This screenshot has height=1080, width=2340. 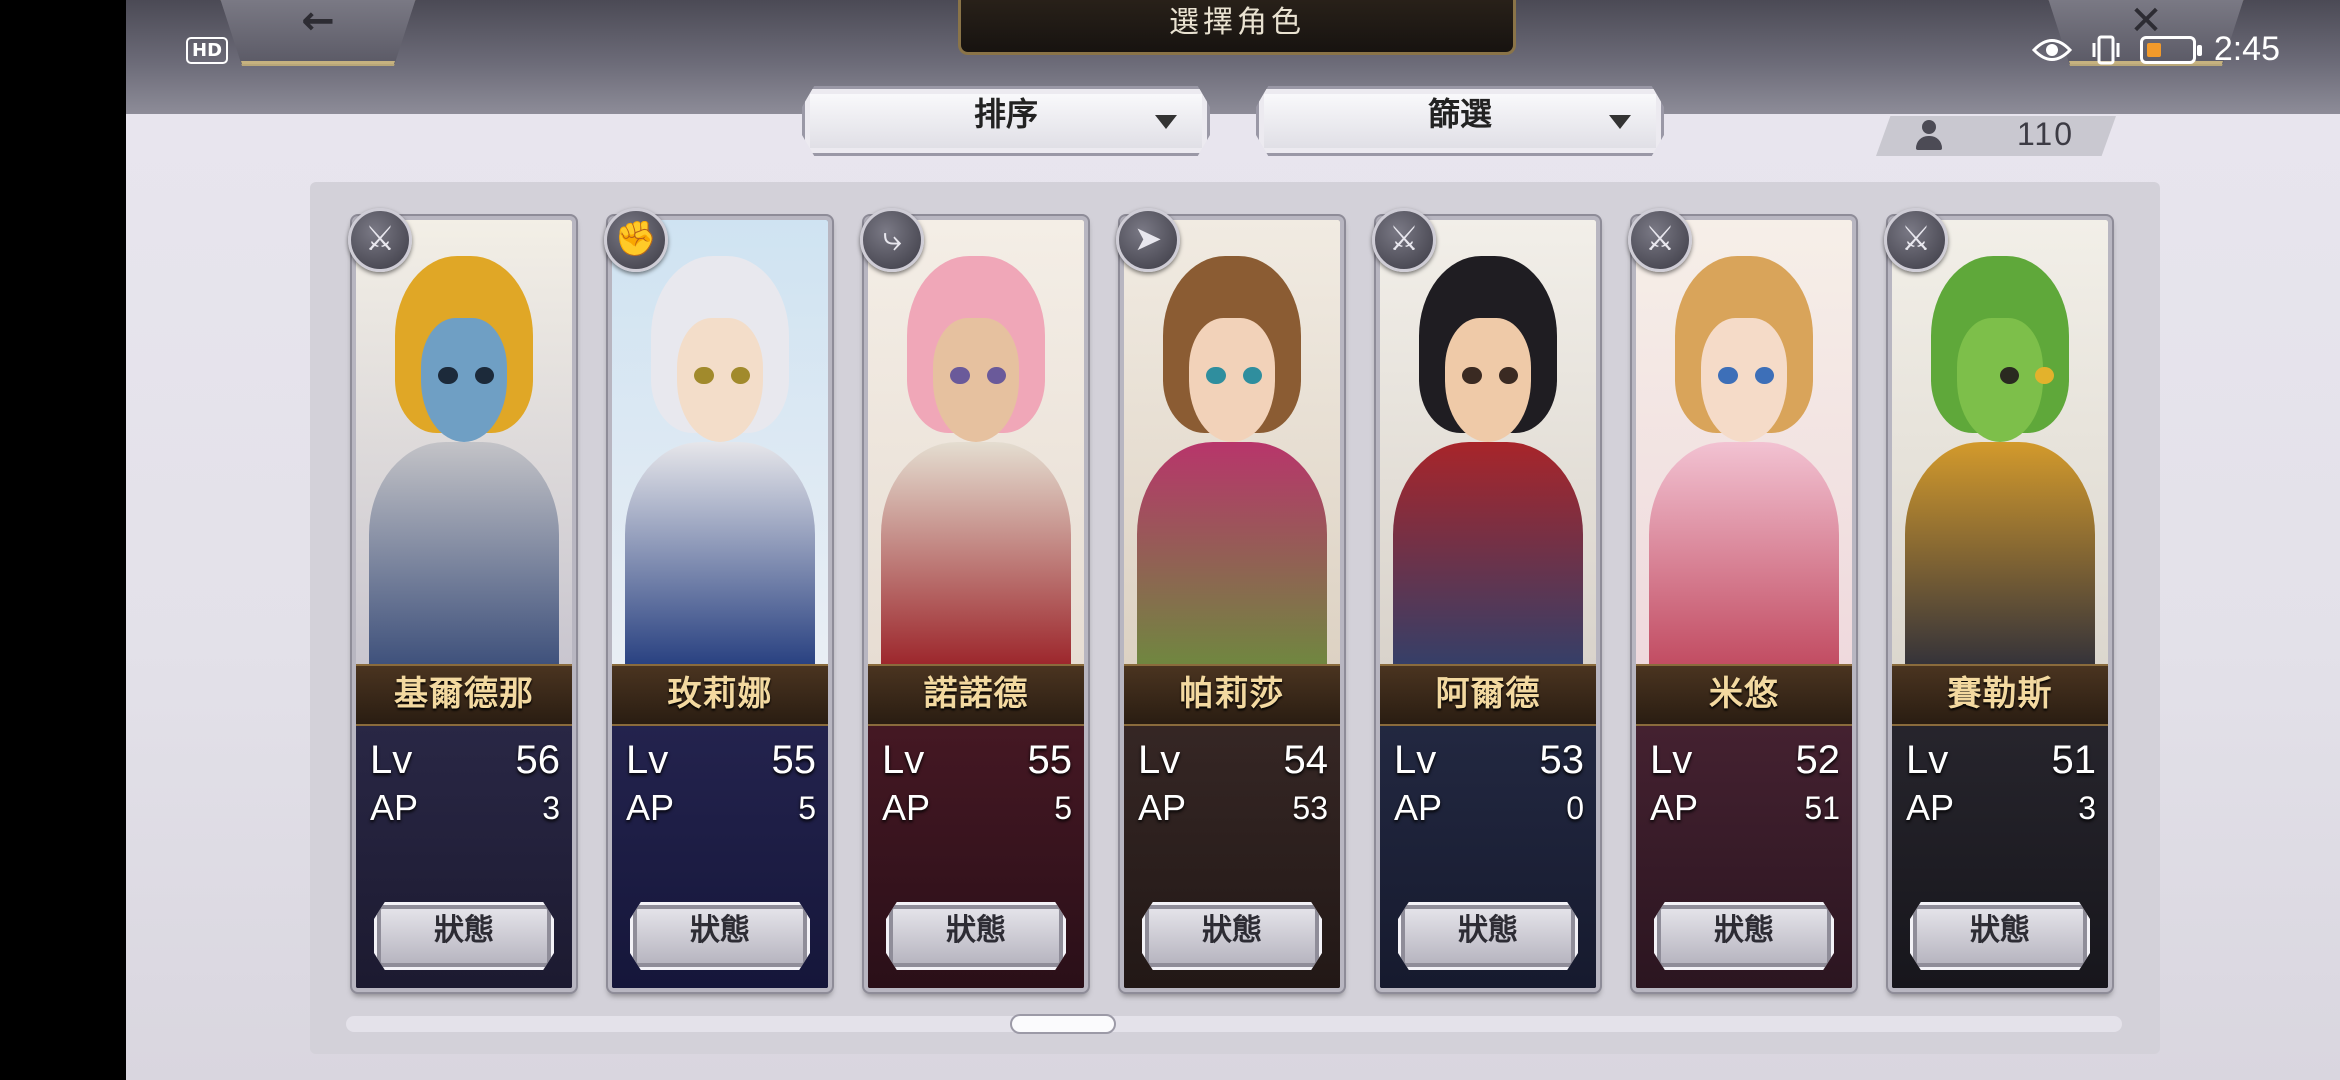 I want to click on katana-icon: ⚔, so click(x=1916, y=240).